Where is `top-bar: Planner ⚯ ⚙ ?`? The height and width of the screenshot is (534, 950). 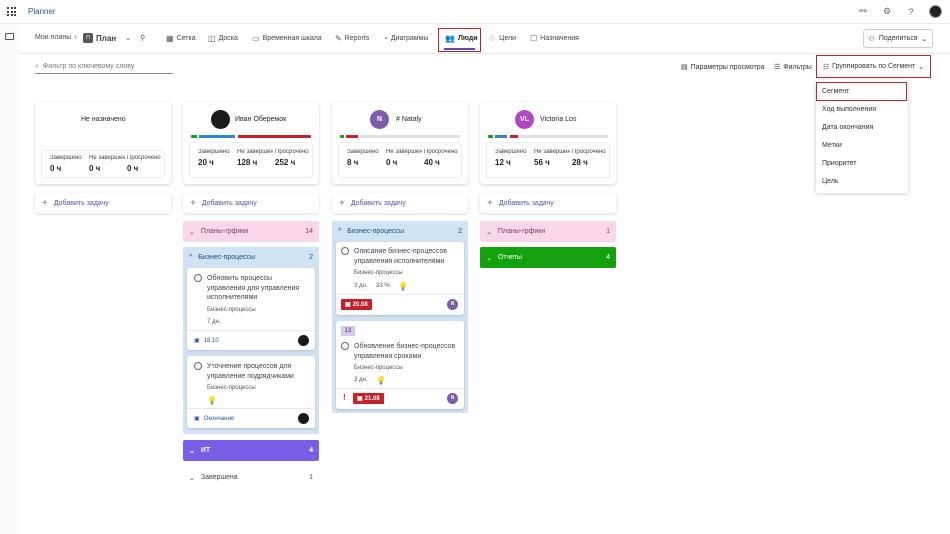 top-bar: Planner ⚯ ⚙ ? is located at coordinates (475, 12).